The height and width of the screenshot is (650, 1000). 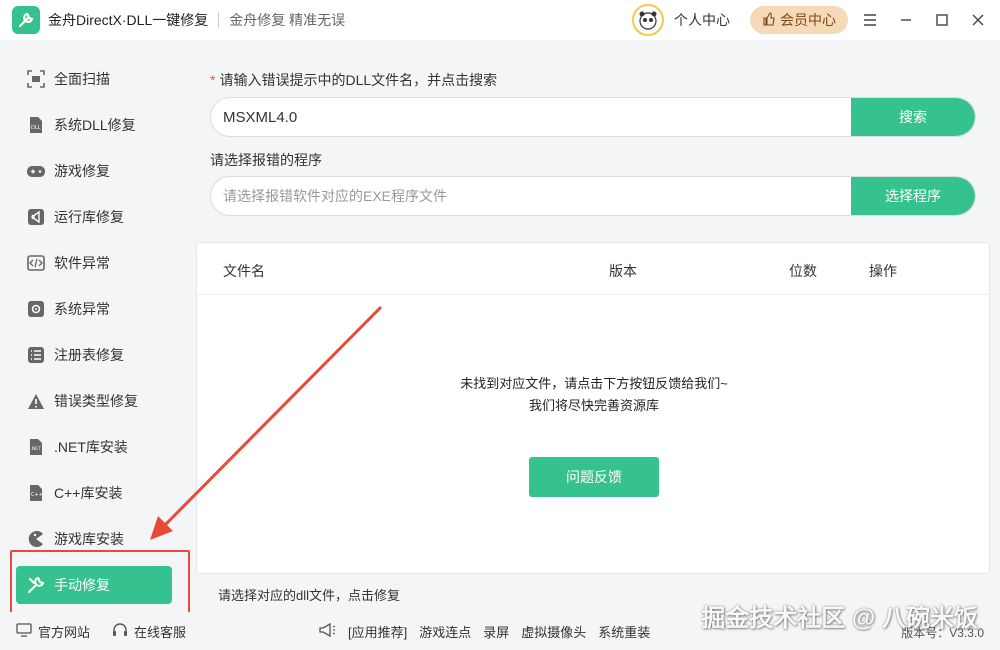 I want to click on sidebar-item-dotnet-install: .NET .NET库安装, so click(x=94, y=447).